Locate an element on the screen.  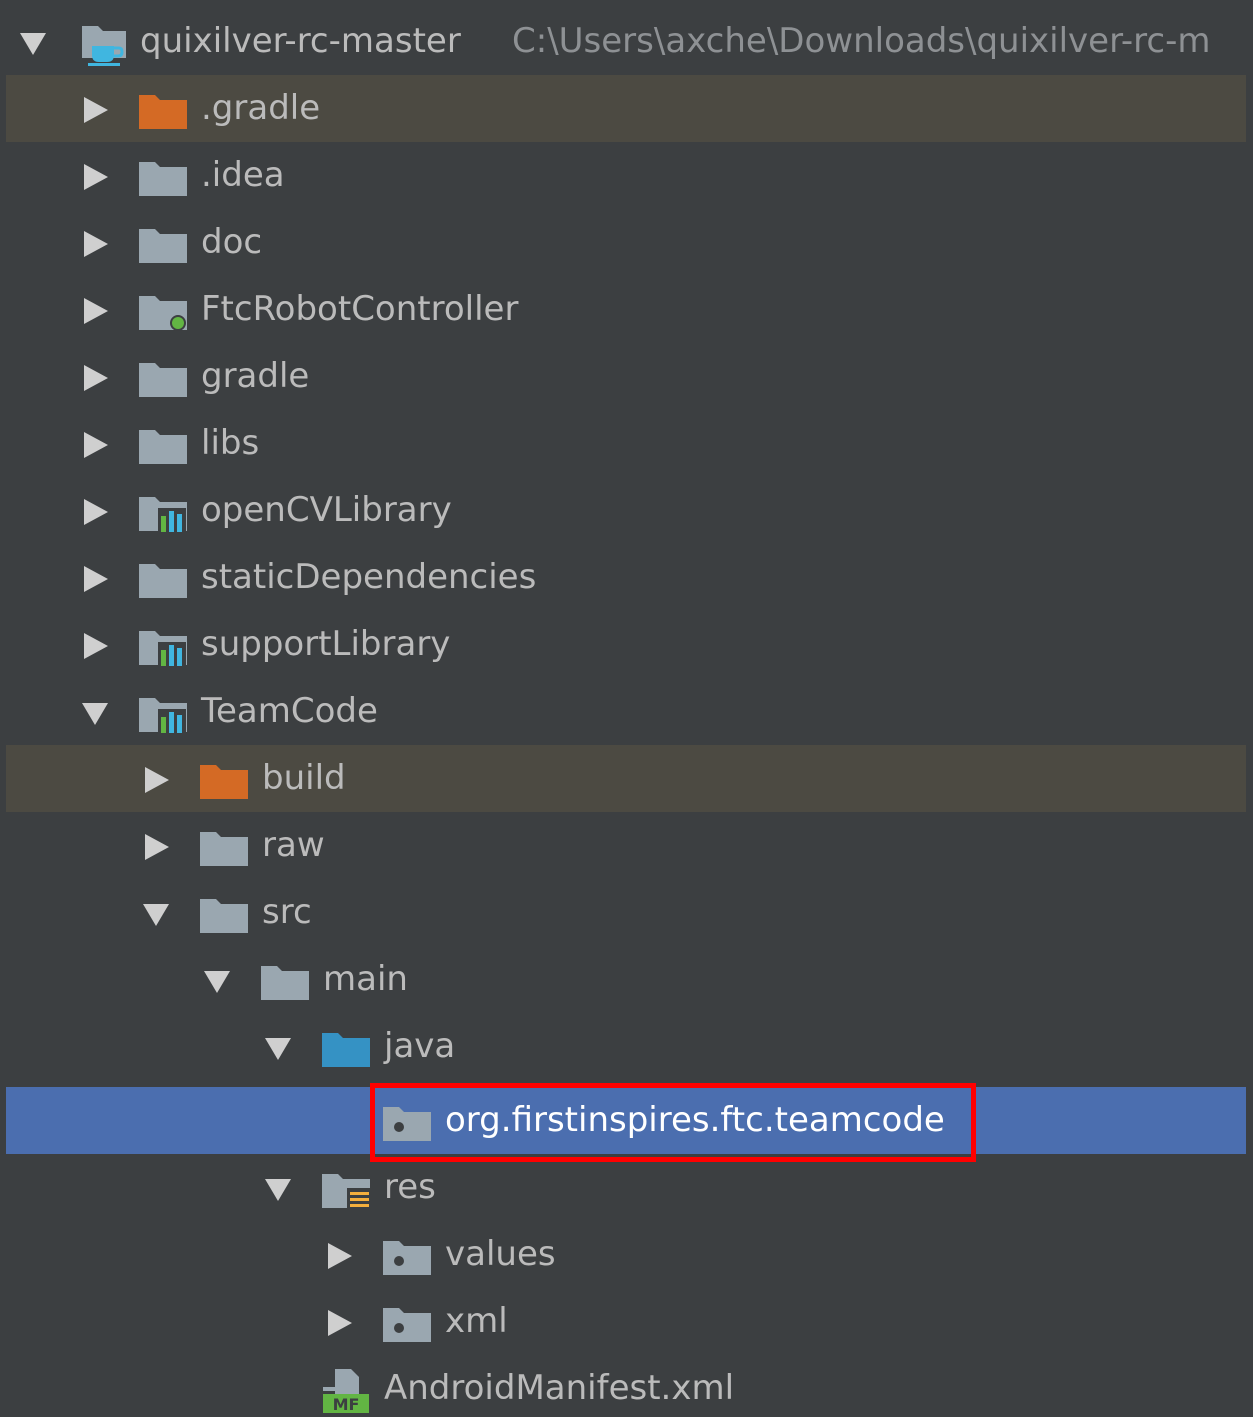
tree-row-androidmanifest: MF AndroidManifest.xml is located at coordinates (626, 1386).